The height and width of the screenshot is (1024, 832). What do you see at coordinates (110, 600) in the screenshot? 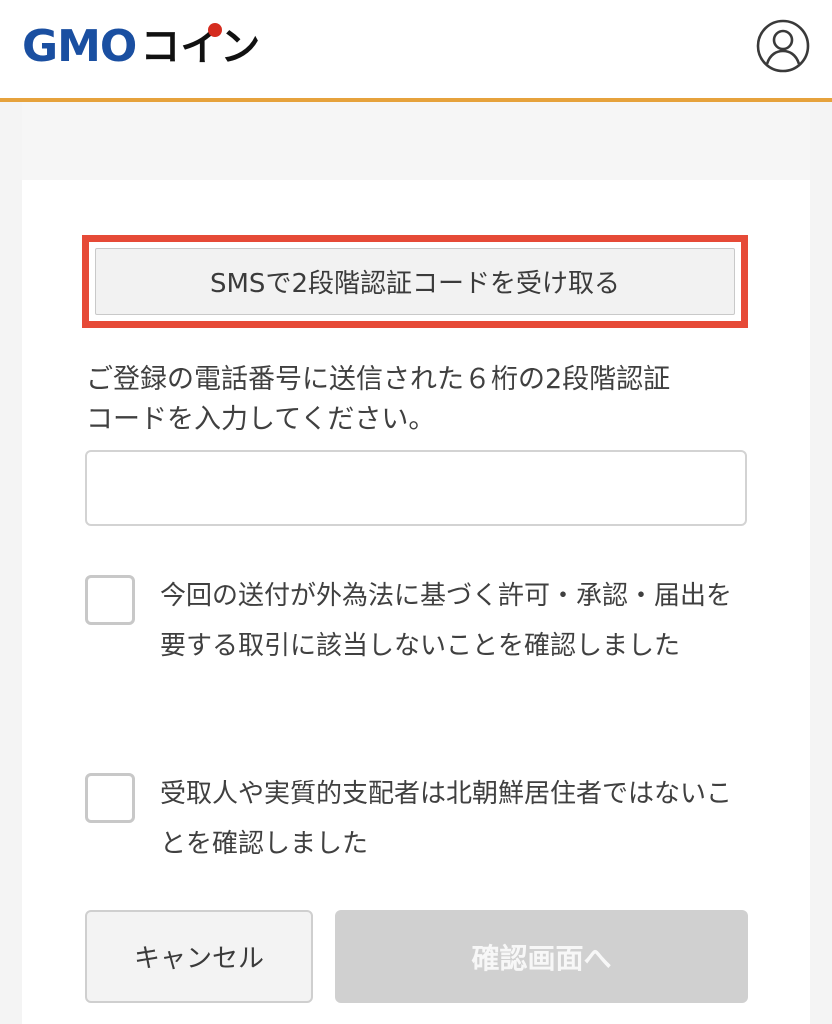
I see `fx-law-checkbox` at bounding box center [110, 600].